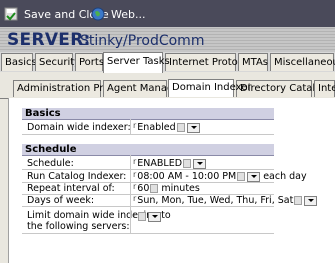  I want to click on tab-internet-protocols: Internet Protocols, so click(211, 62).